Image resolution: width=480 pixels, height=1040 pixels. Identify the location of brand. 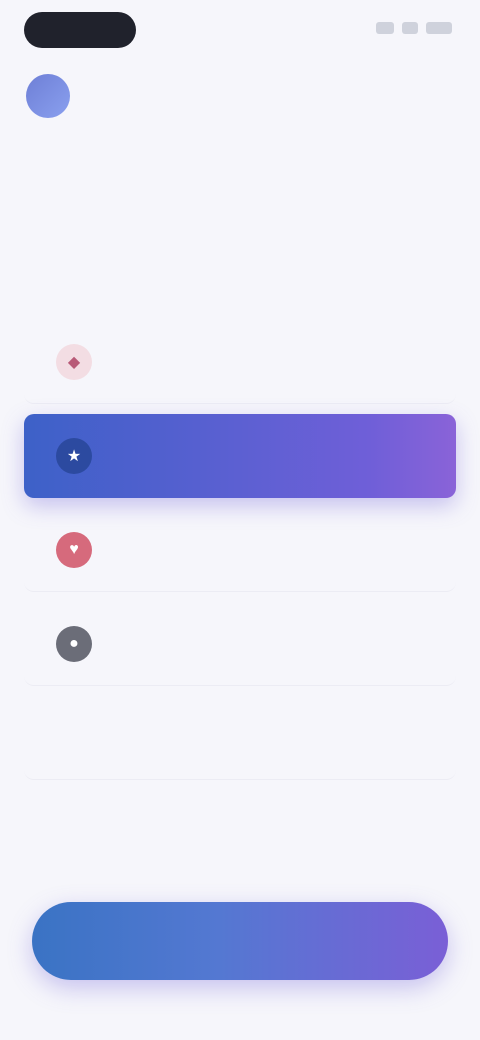
(55, 96).